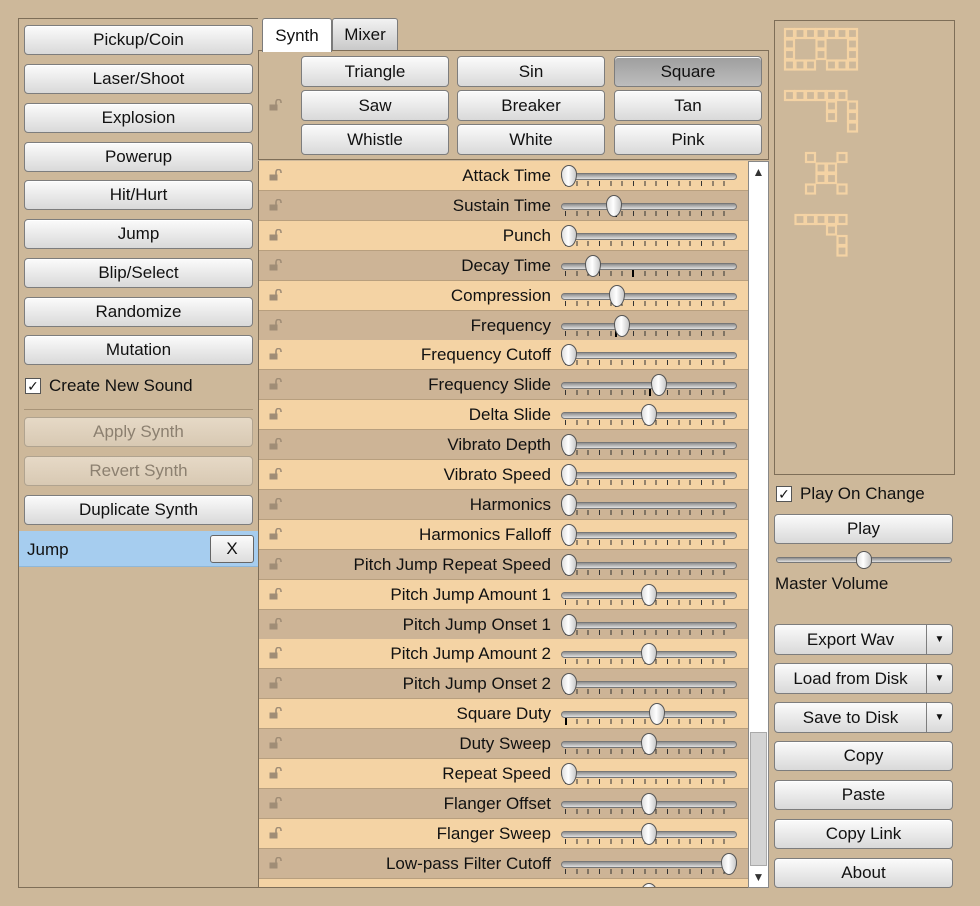 This screenshot has width=980, height=906. I want to click on play-on-change-row: ✓ Play On Change, so click(850, 494).